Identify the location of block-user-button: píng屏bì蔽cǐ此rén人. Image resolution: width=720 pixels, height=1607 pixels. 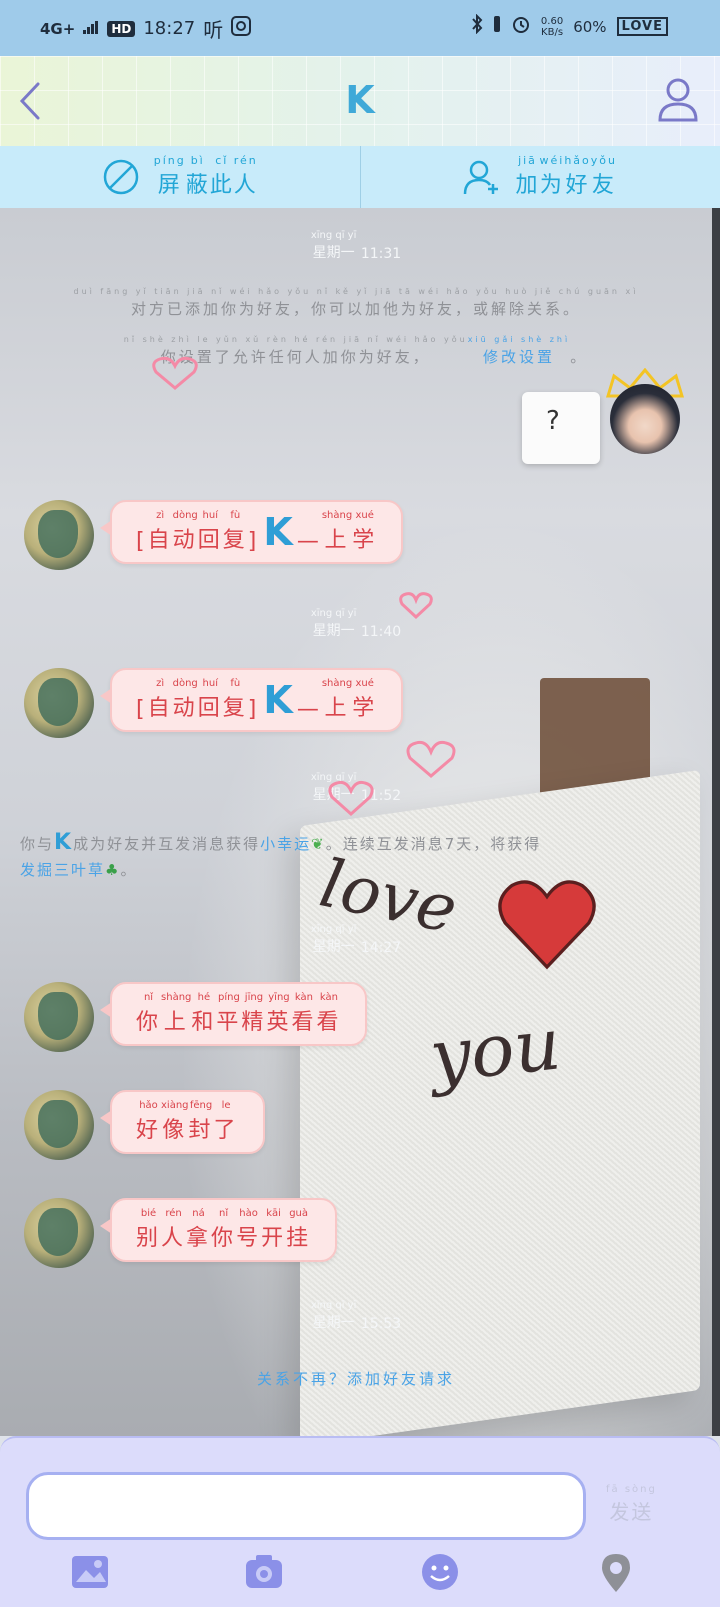
(180, 177).